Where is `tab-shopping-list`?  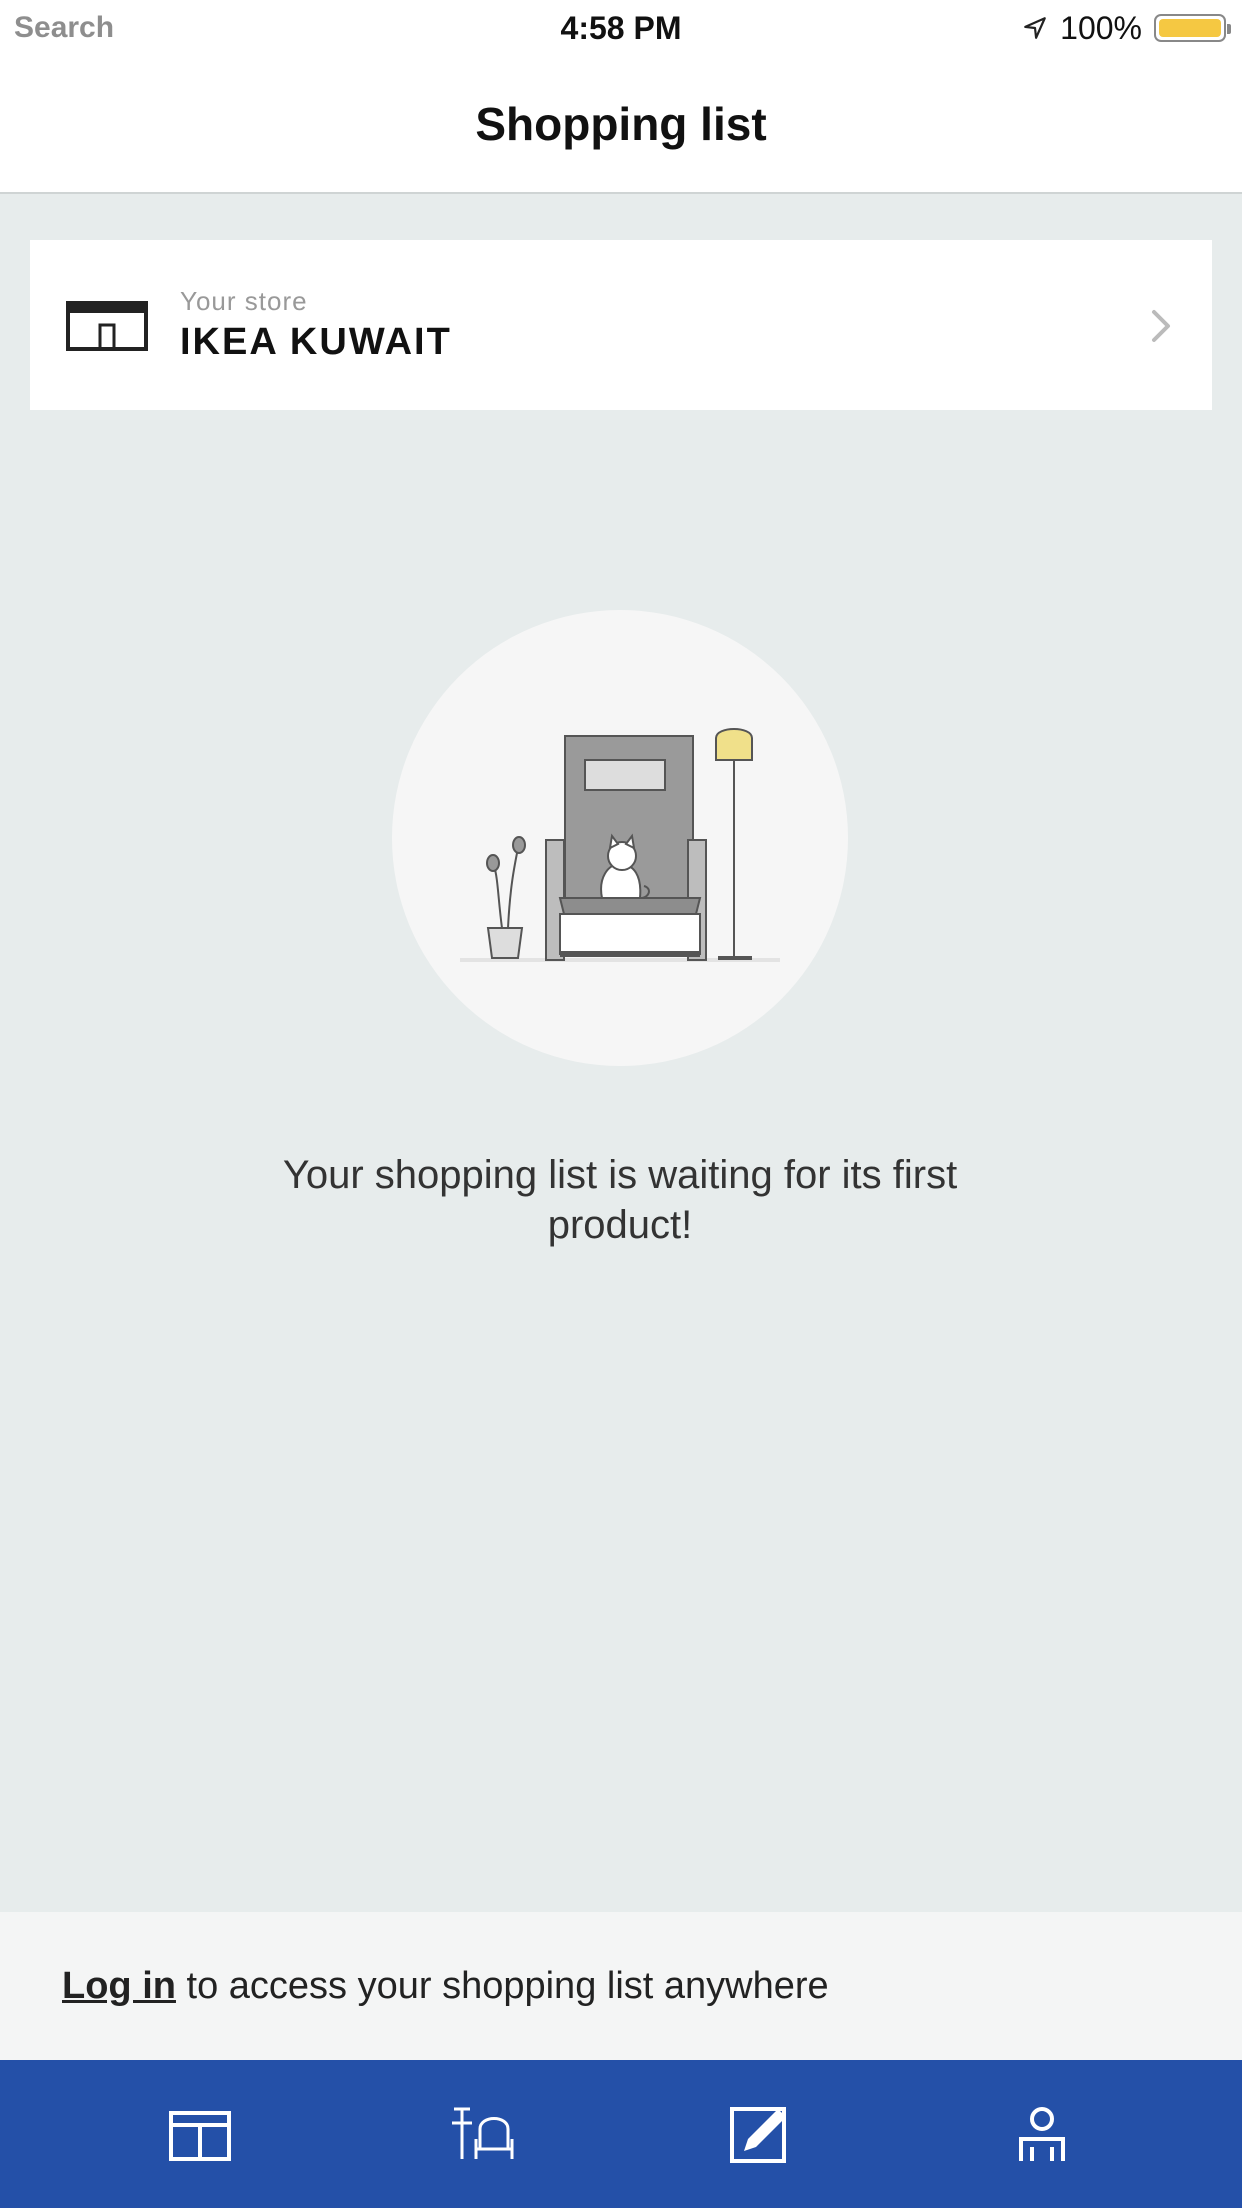 tab-shopping-list is located at coordinates (761, 2134).